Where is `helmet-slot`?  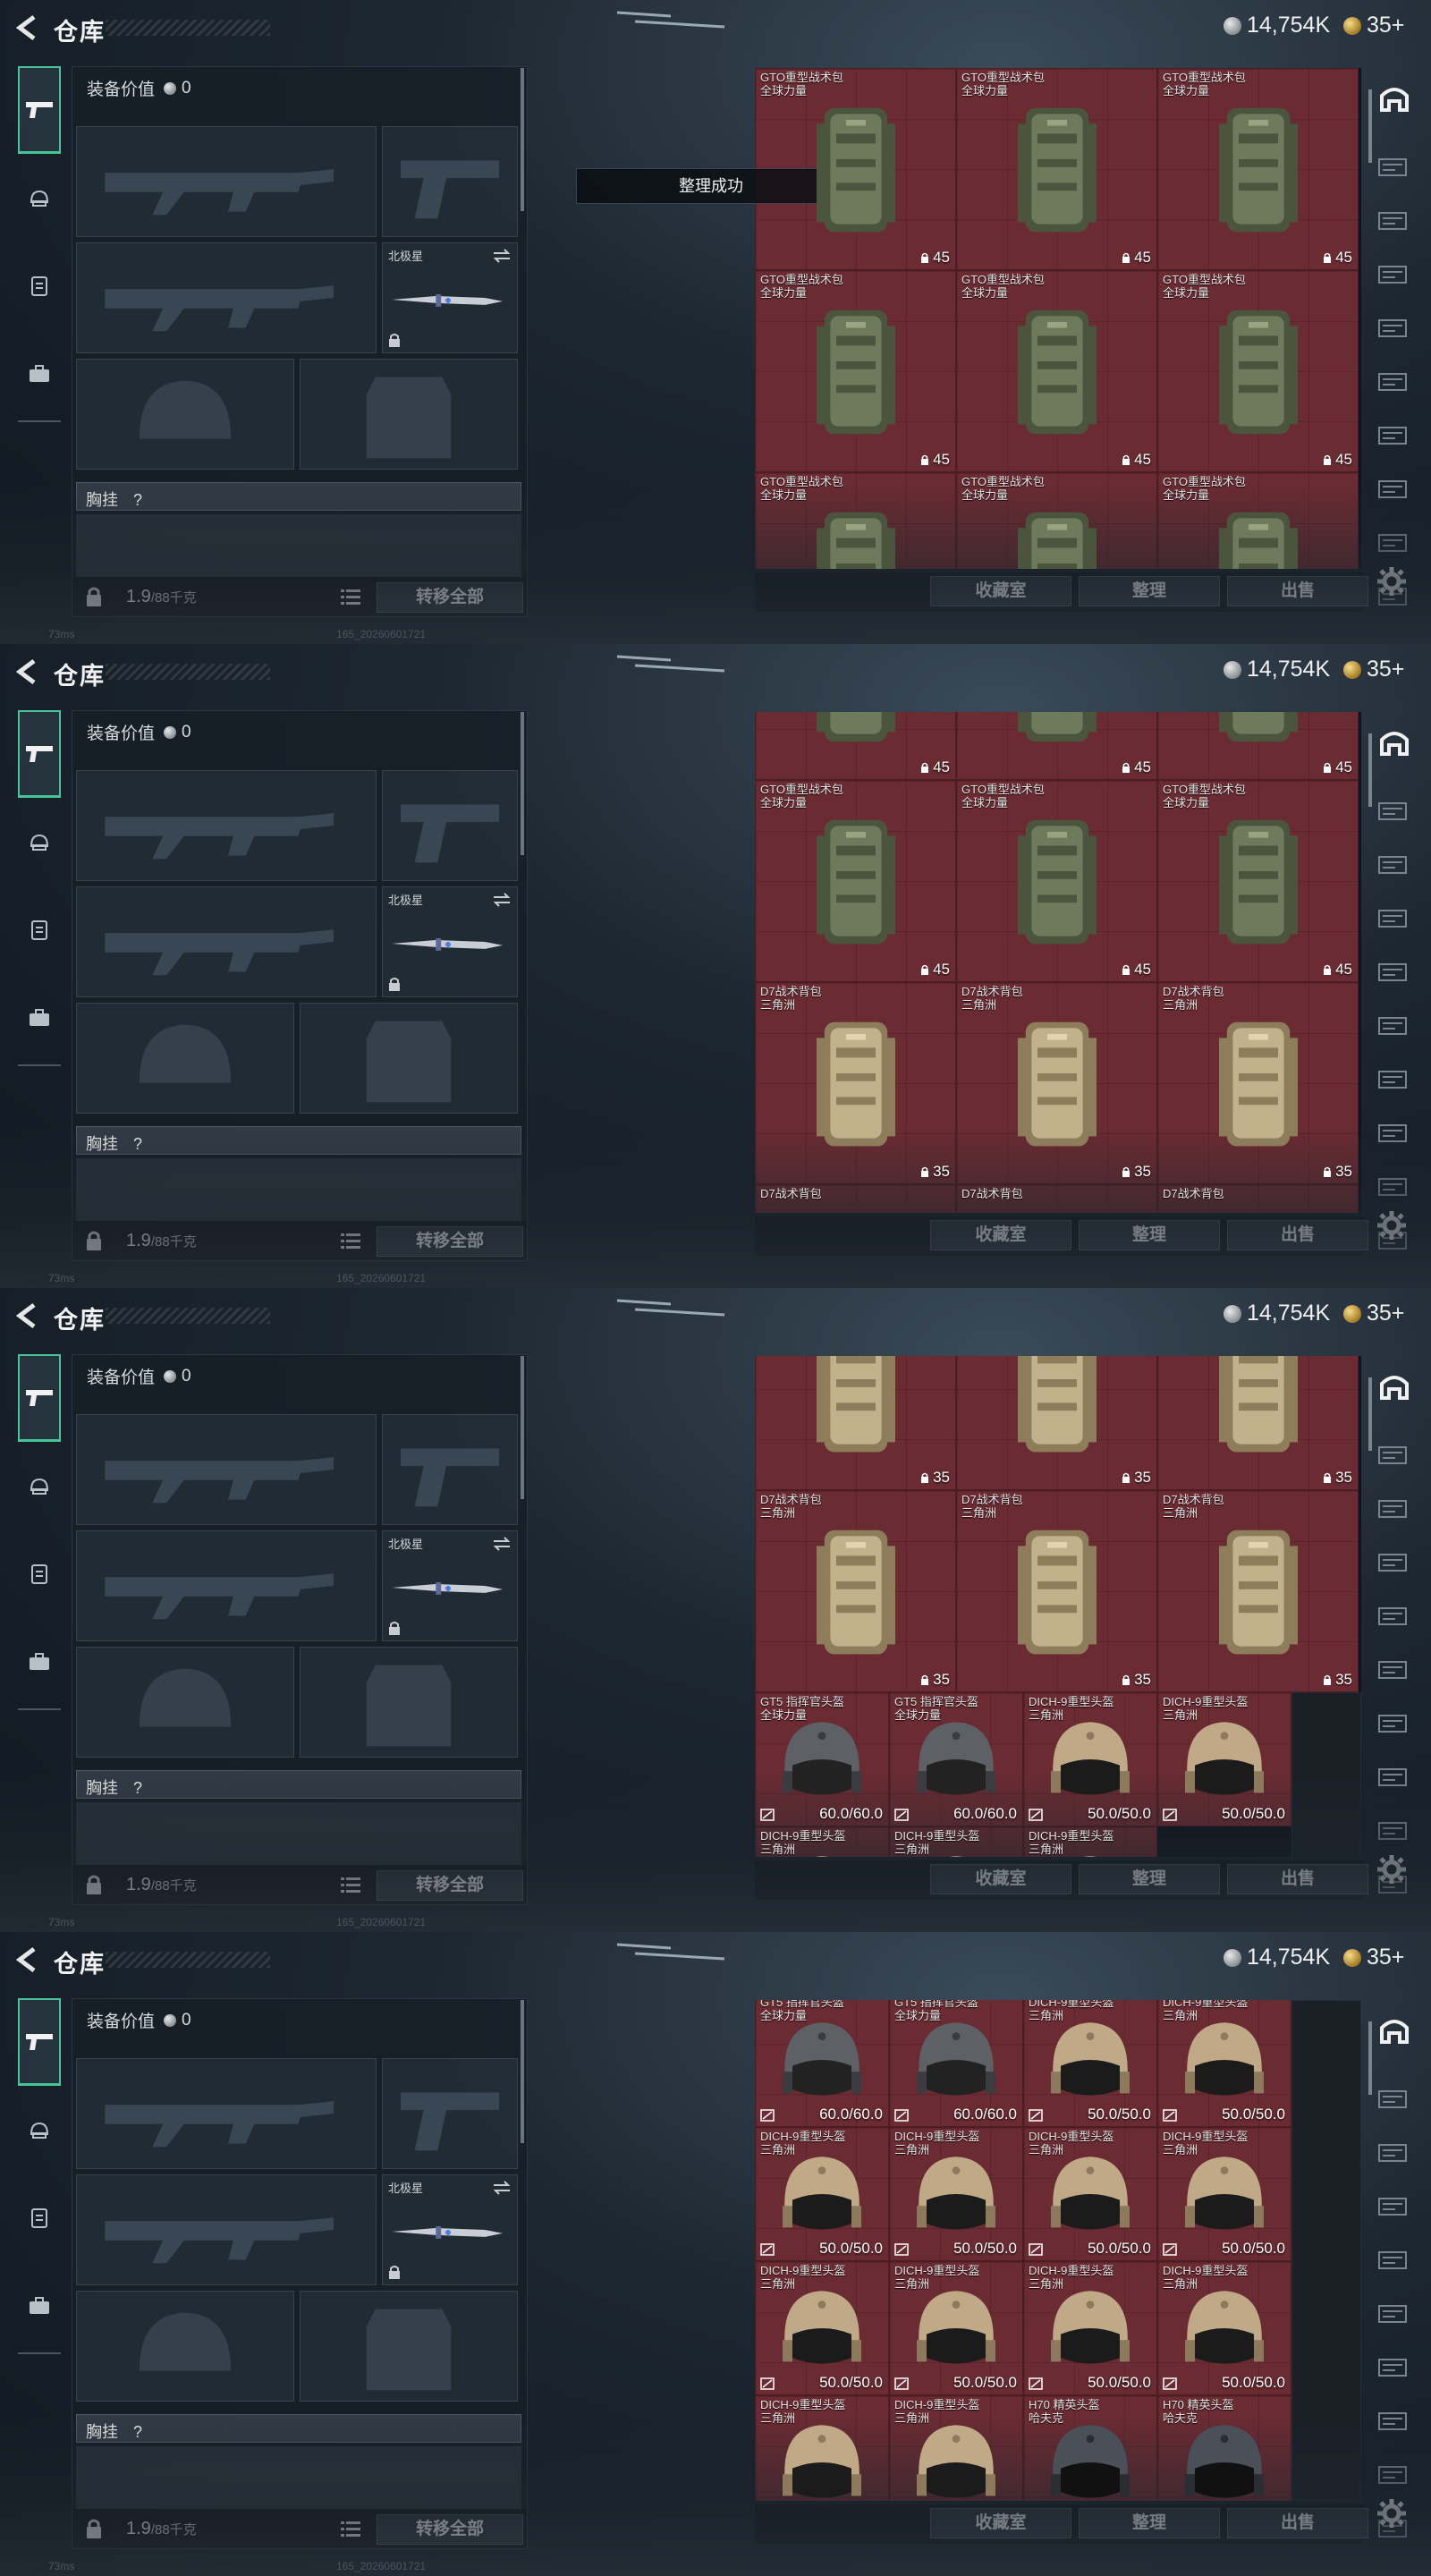
helmet-slot is located at coordinates (185, 414).